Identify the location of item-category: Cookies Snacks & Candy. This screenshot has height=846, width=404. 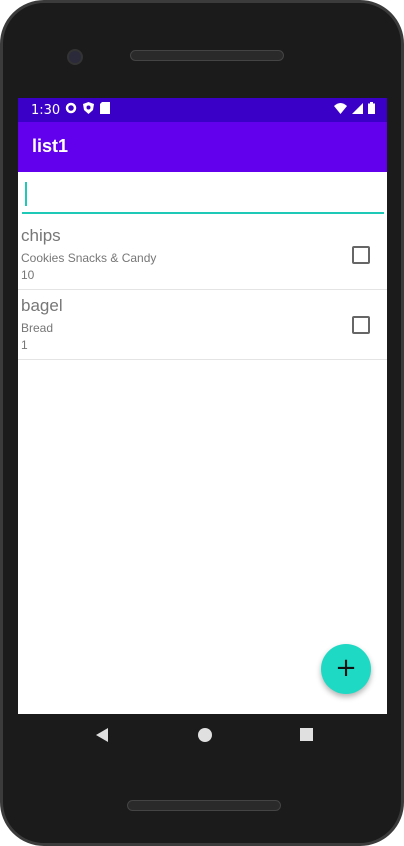
(89, 258).